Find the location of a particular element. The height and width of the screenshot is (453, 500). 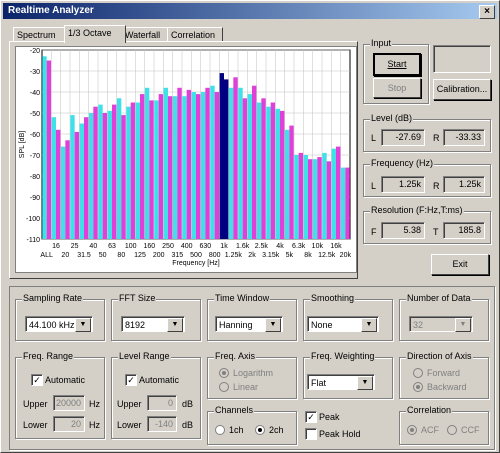

direction-backward-label: Backward is located at coordinates (447, 387).